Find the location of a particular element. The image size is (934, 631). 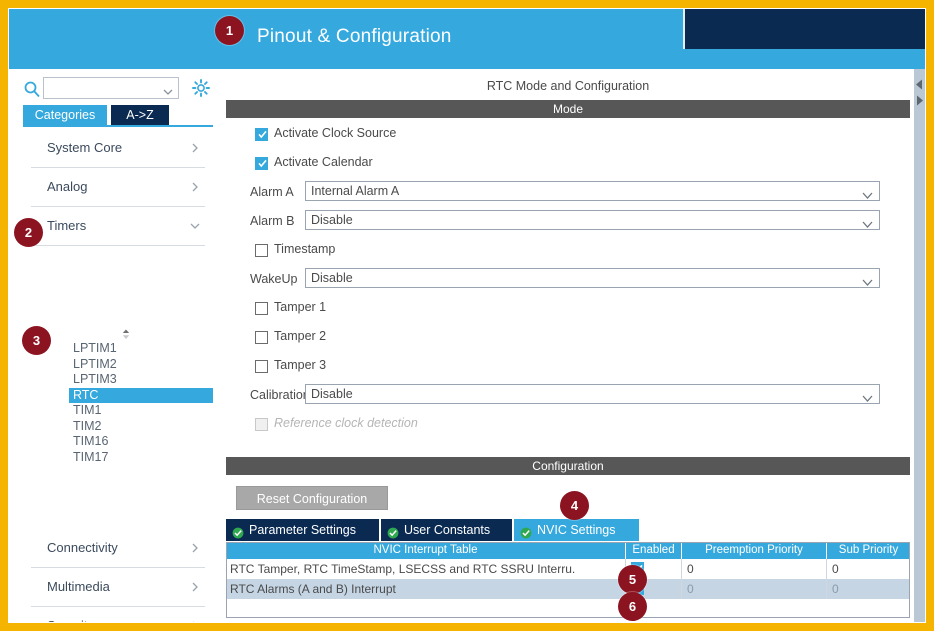

sidebar-item-label: Security is located at coordinates (70, 624).